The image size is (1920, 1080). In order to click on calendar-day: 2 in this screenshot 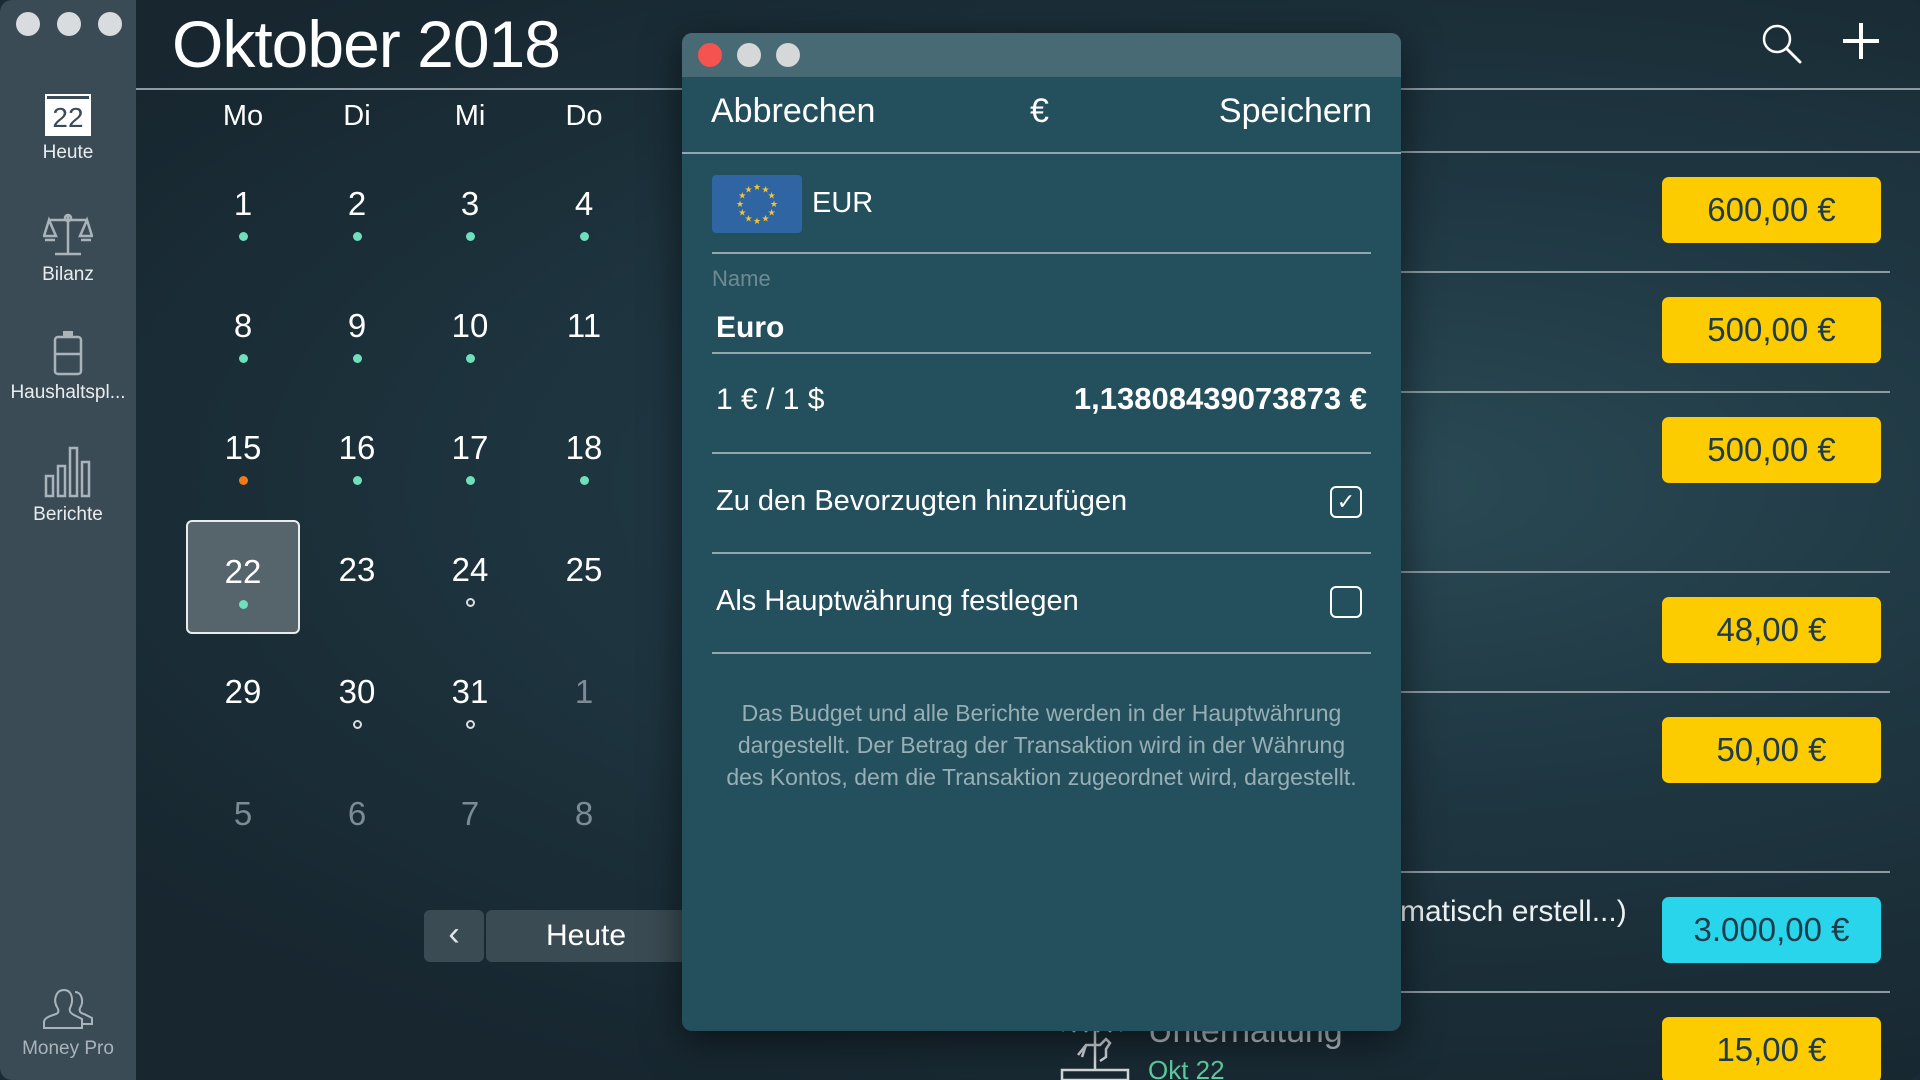, I will do `click(357, 211)`.